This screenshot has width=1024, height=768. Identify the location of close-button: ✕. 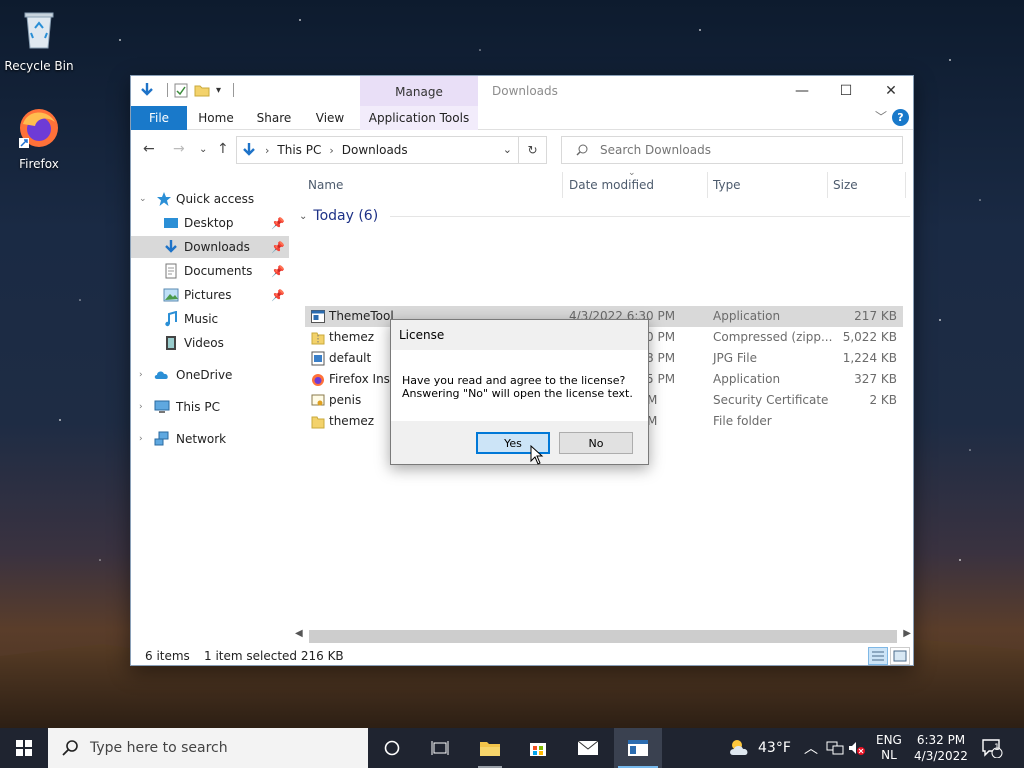
(891, 91).